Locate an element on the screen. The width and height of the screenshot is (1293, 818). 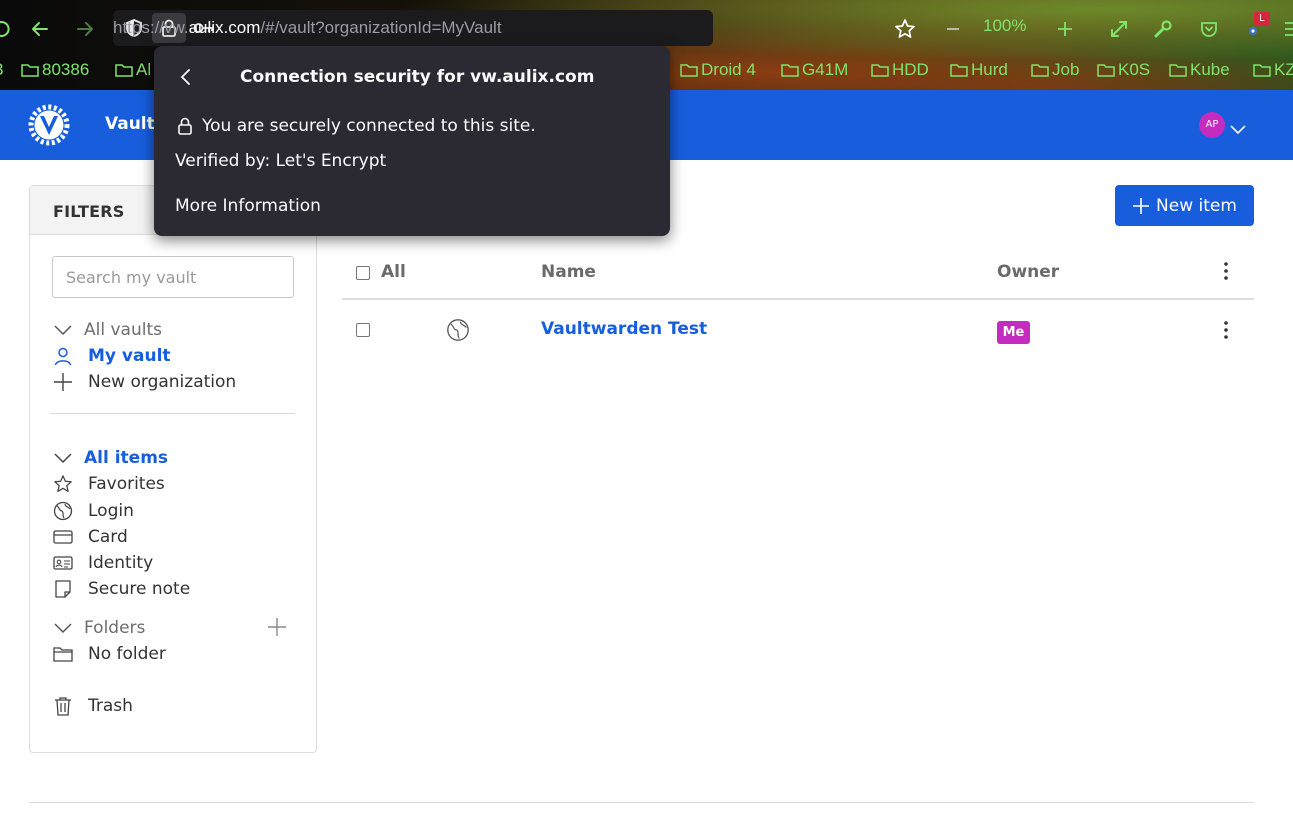
sidebar-item-trash: Trash is located at coordinates (92, 706).